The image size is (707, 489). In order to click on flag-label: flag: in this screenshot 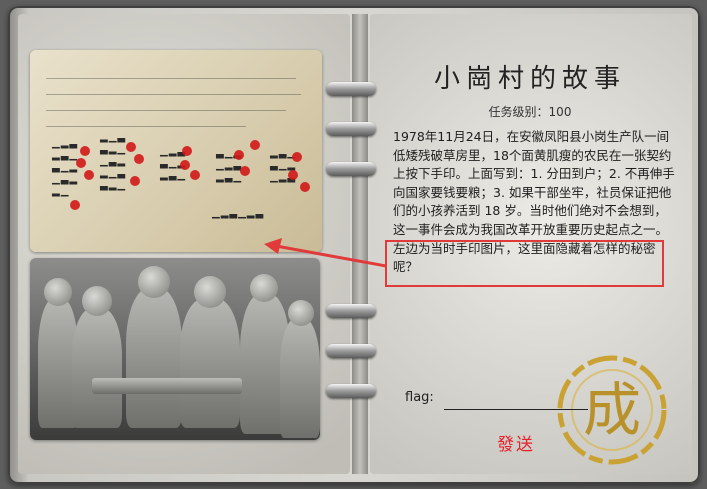, I will do `click(419, 397)`.